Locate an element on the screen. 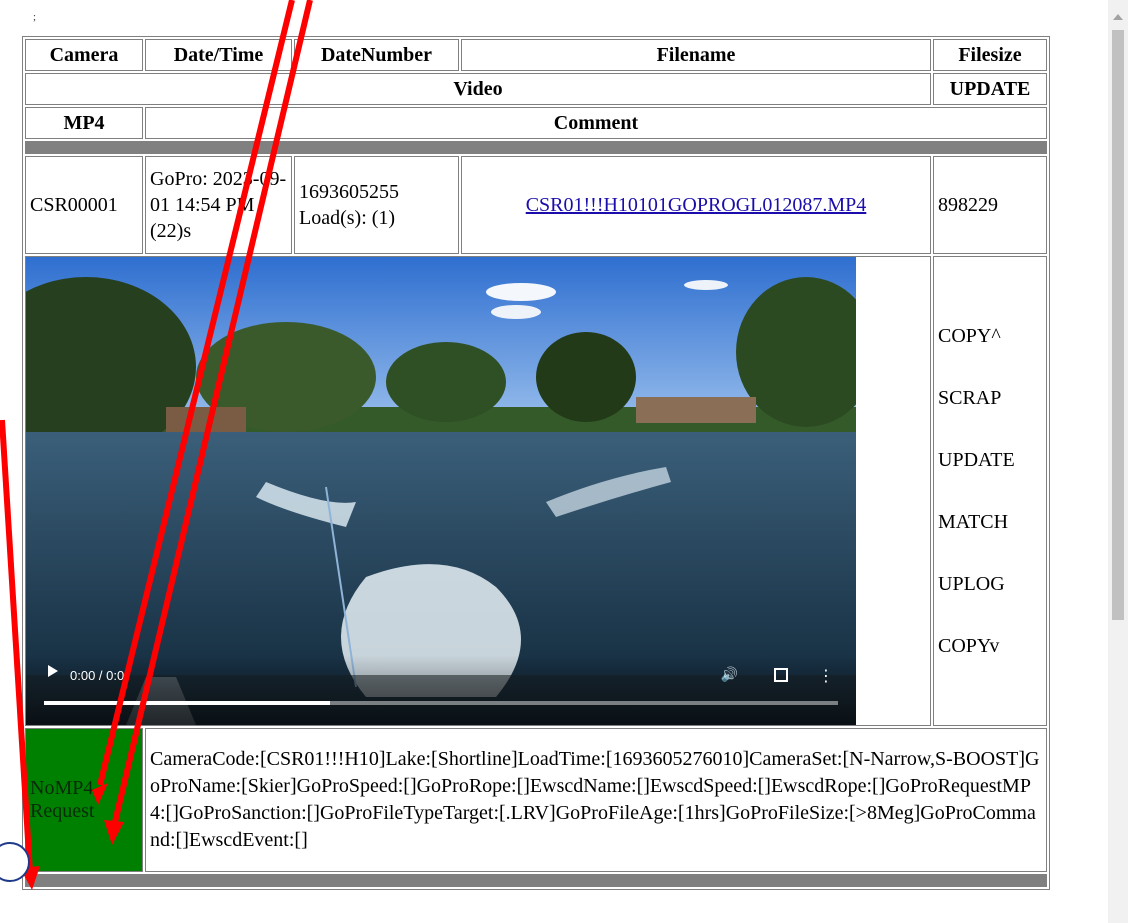 Image resolution: width=1128 pixels, height=923 pixels. actions-cell: COPY^ SCRAP UPDATE MATCH UPLOG COPYv is located at coordinates (990, 491).